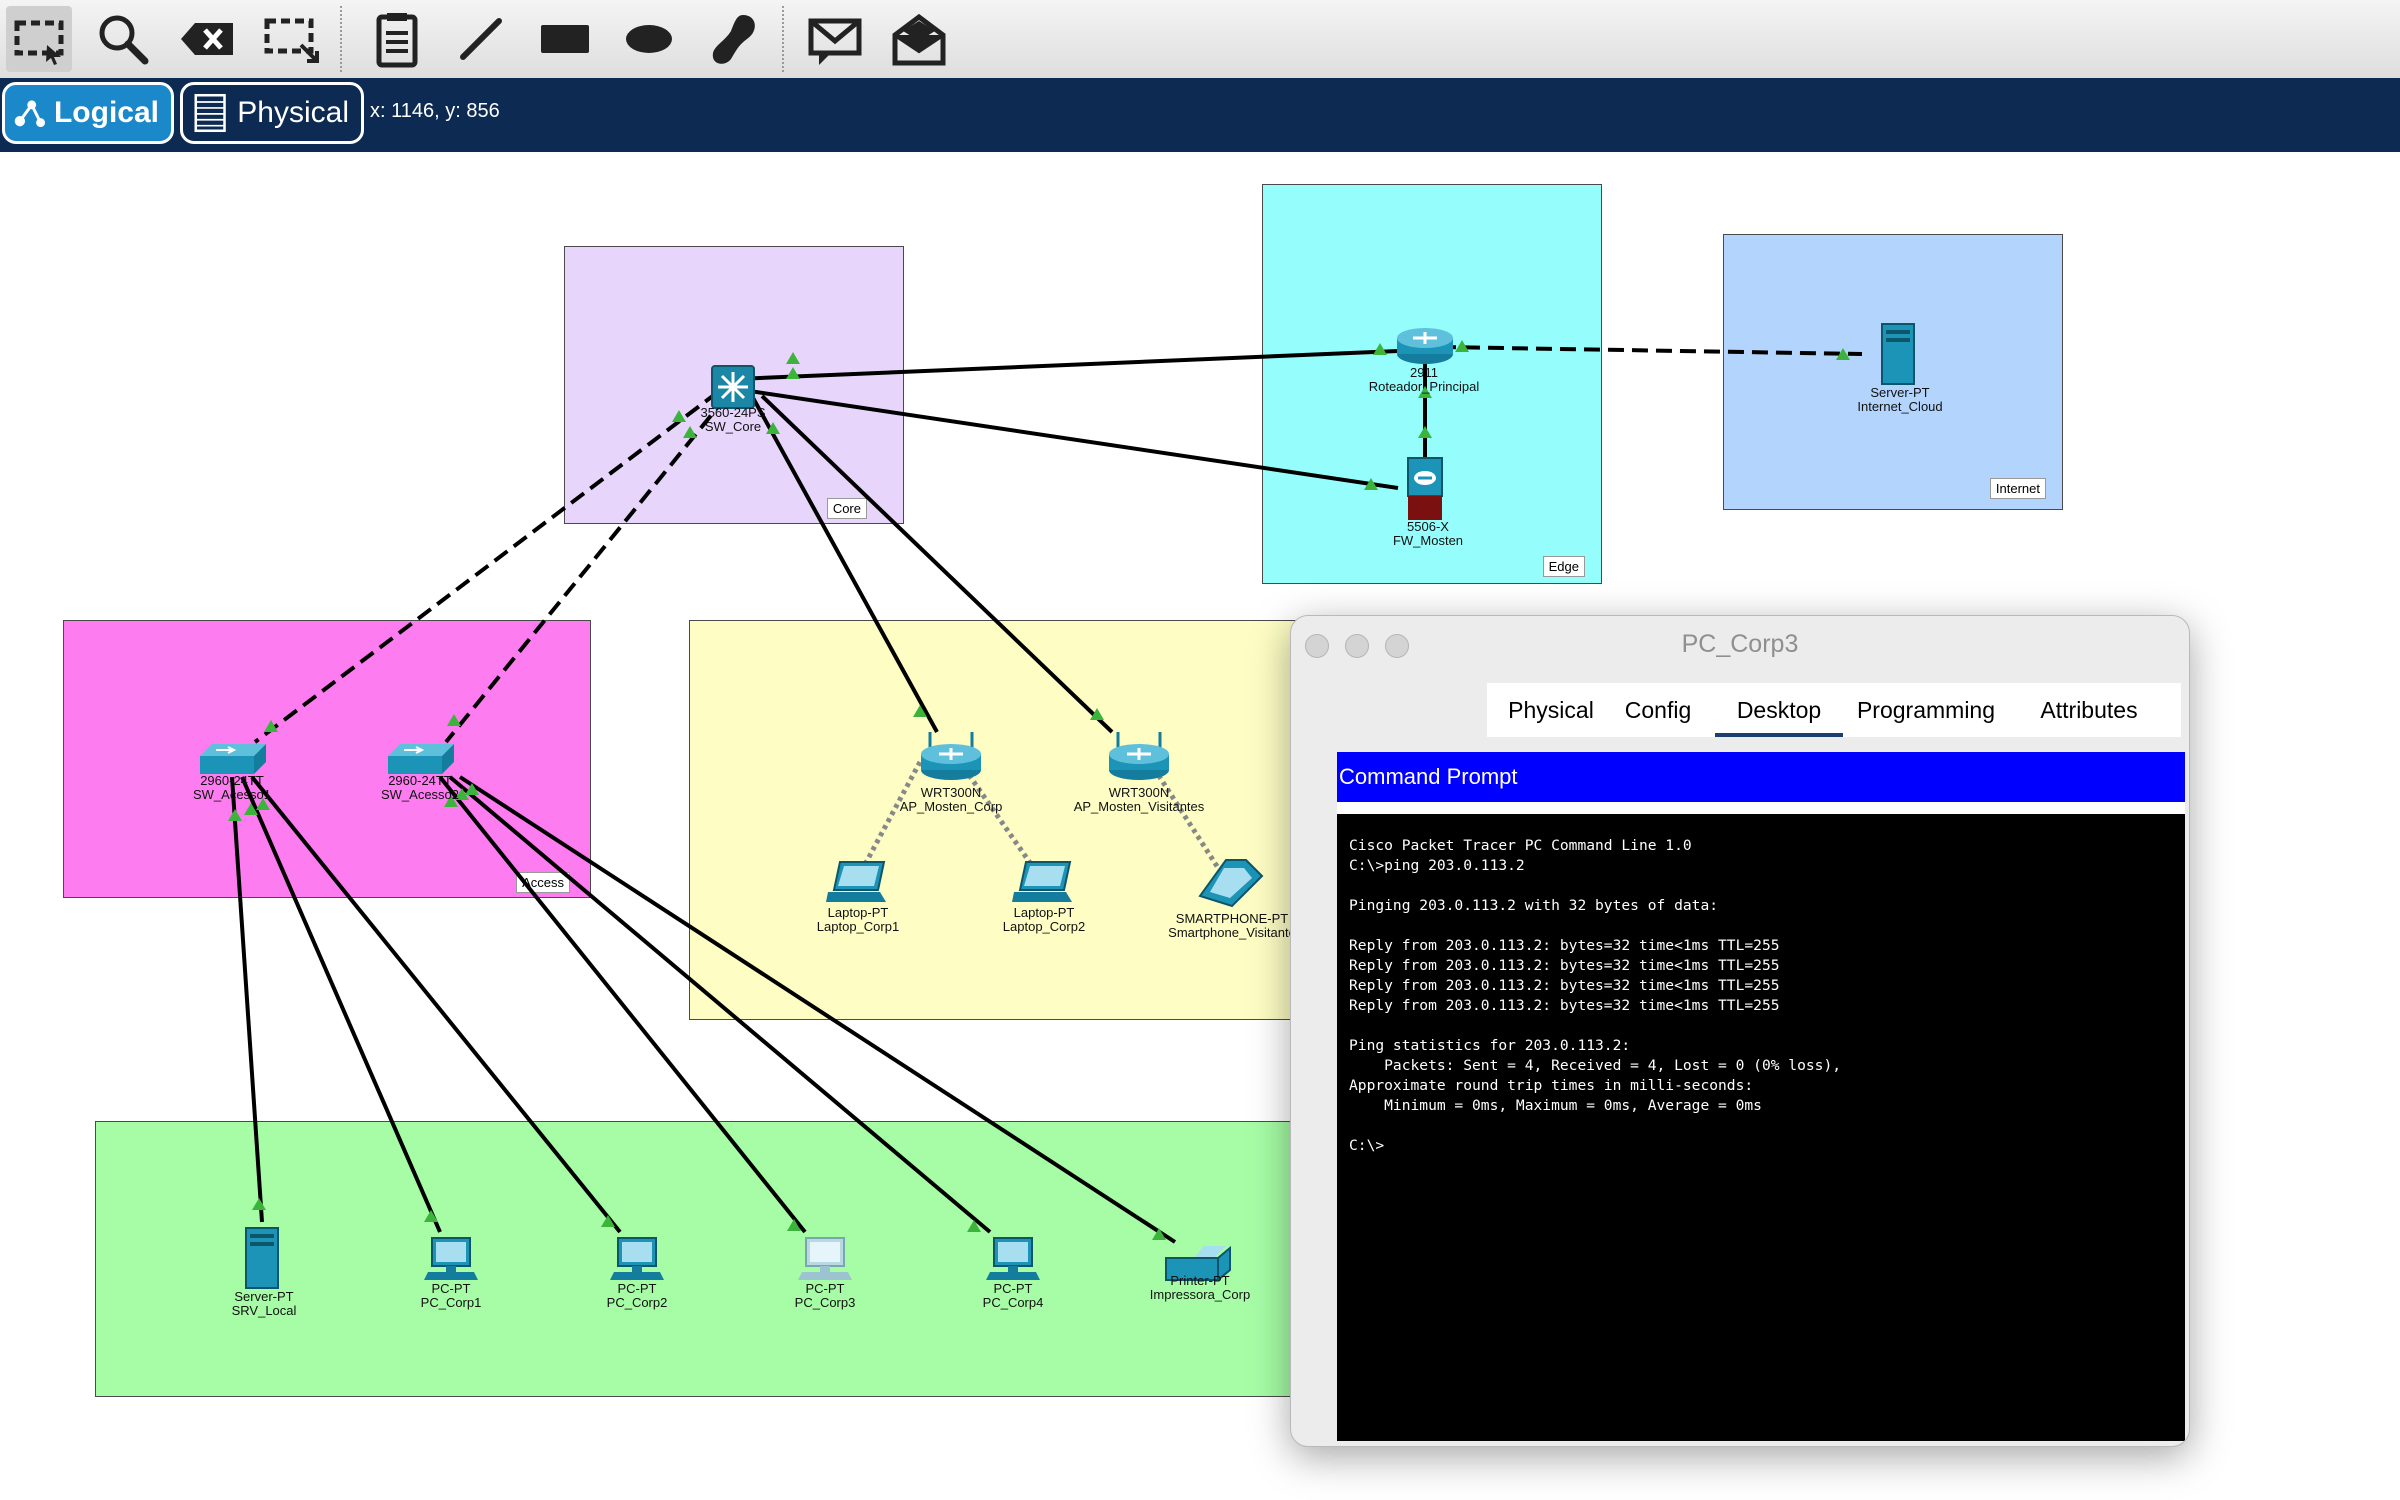 This screenshot has height=1500, width=2400. Describe the element at coordinates (1200, 115) in the screenshot. I see `workspace-mode-bar: Logical Physical x: 1146, y: 856` at that location.